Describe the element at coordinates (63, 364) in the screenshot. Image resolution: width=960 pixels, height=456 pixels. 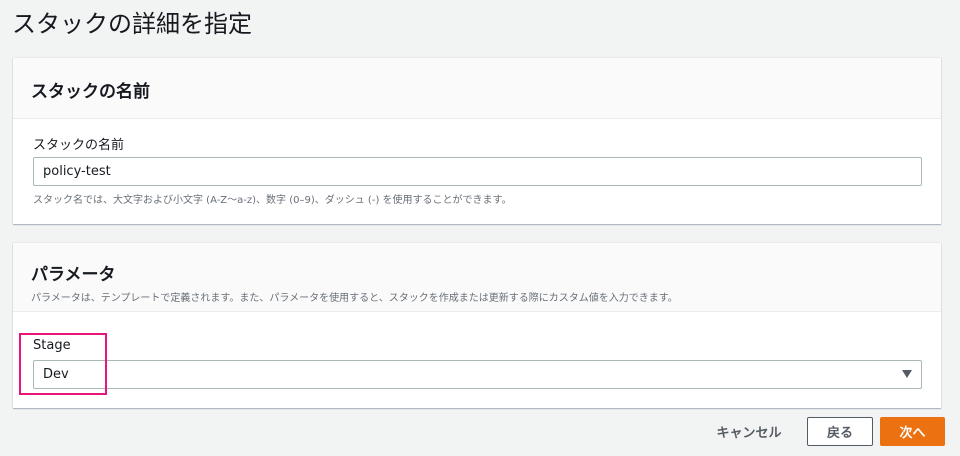
I see `highlight-box` at that location.